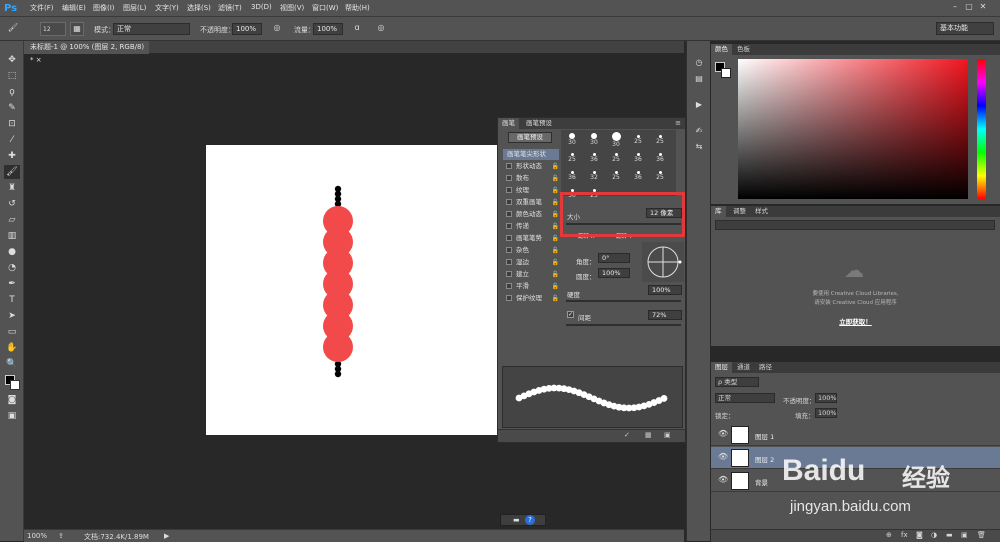 Image resolution: width=1000 pixels, height=542 pixels. I want to click on tab-brush: 画笔, so click(508, 123).